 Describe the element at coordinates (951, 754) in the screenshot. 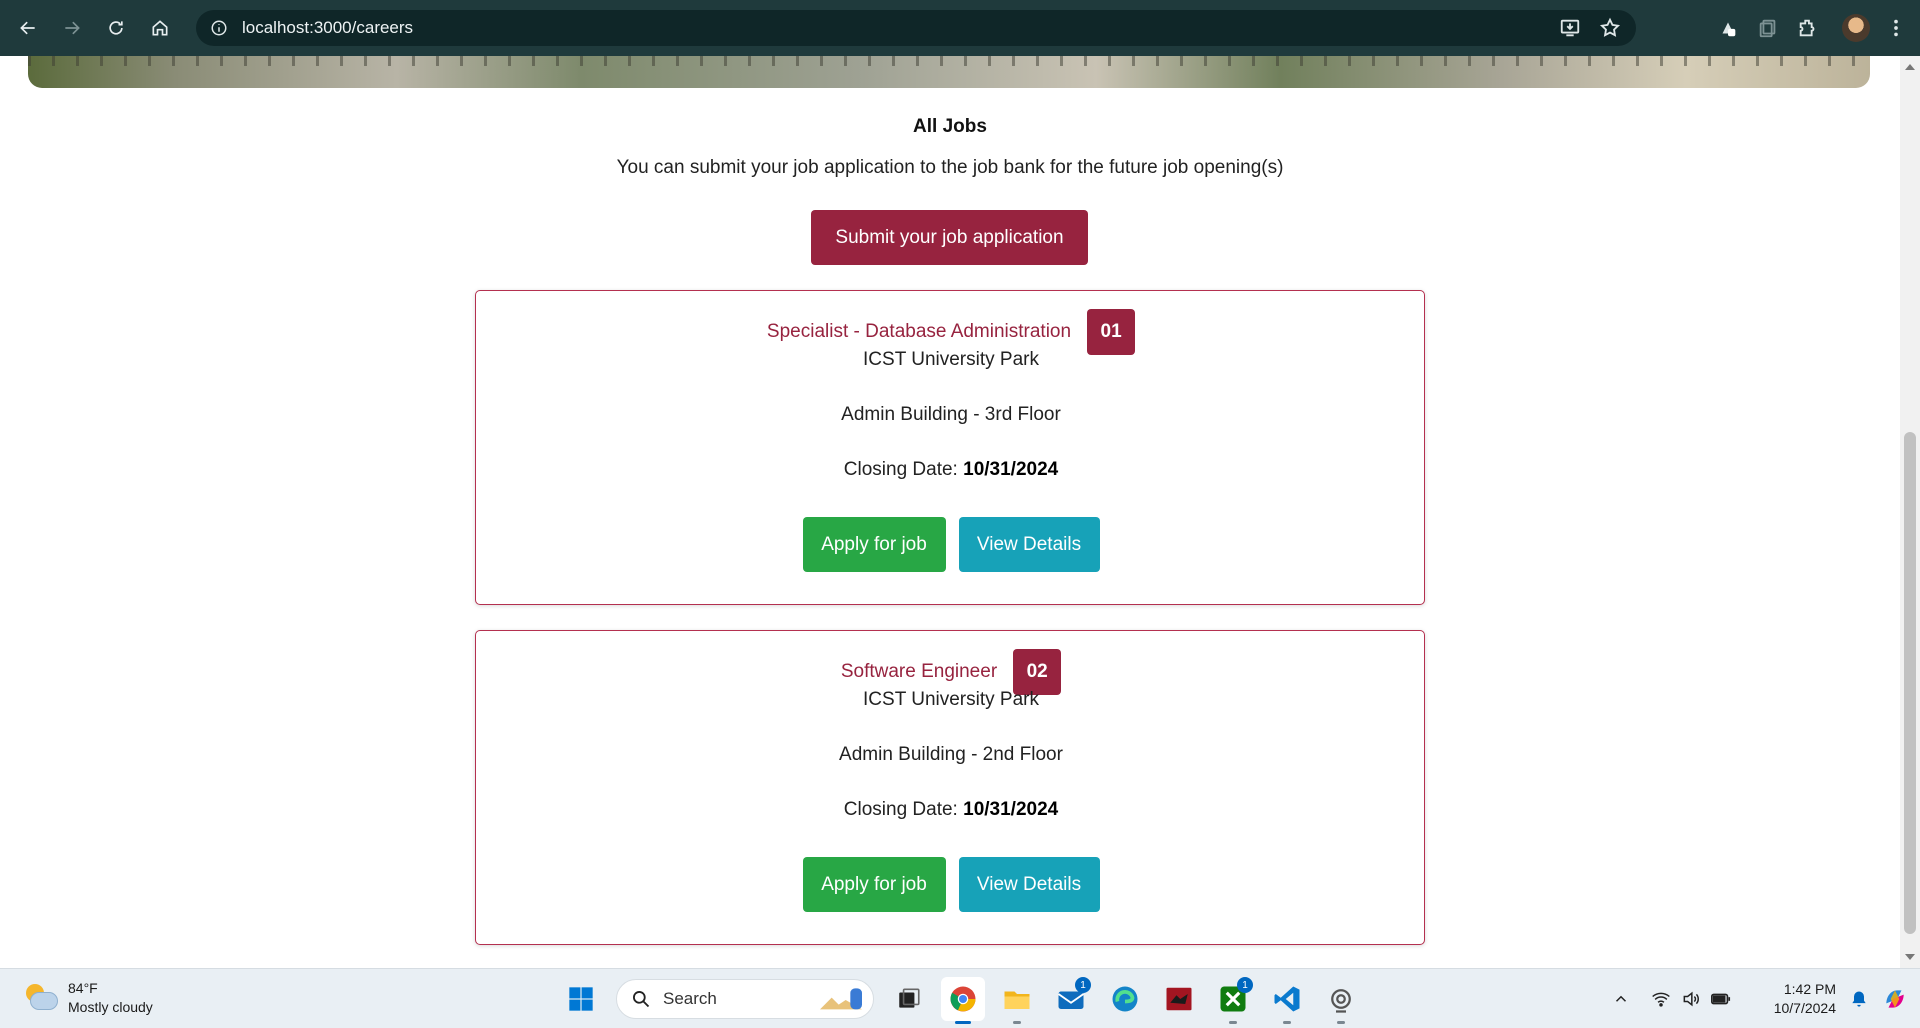

I see `job-building: Admin Building - 2nd Floor` at that location.